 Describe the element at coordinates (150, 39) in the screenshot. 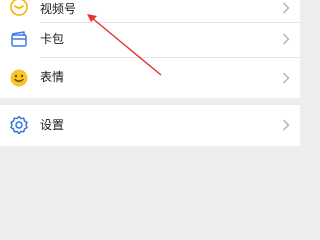

I see `menu-item-cards: 卡包` at that location.